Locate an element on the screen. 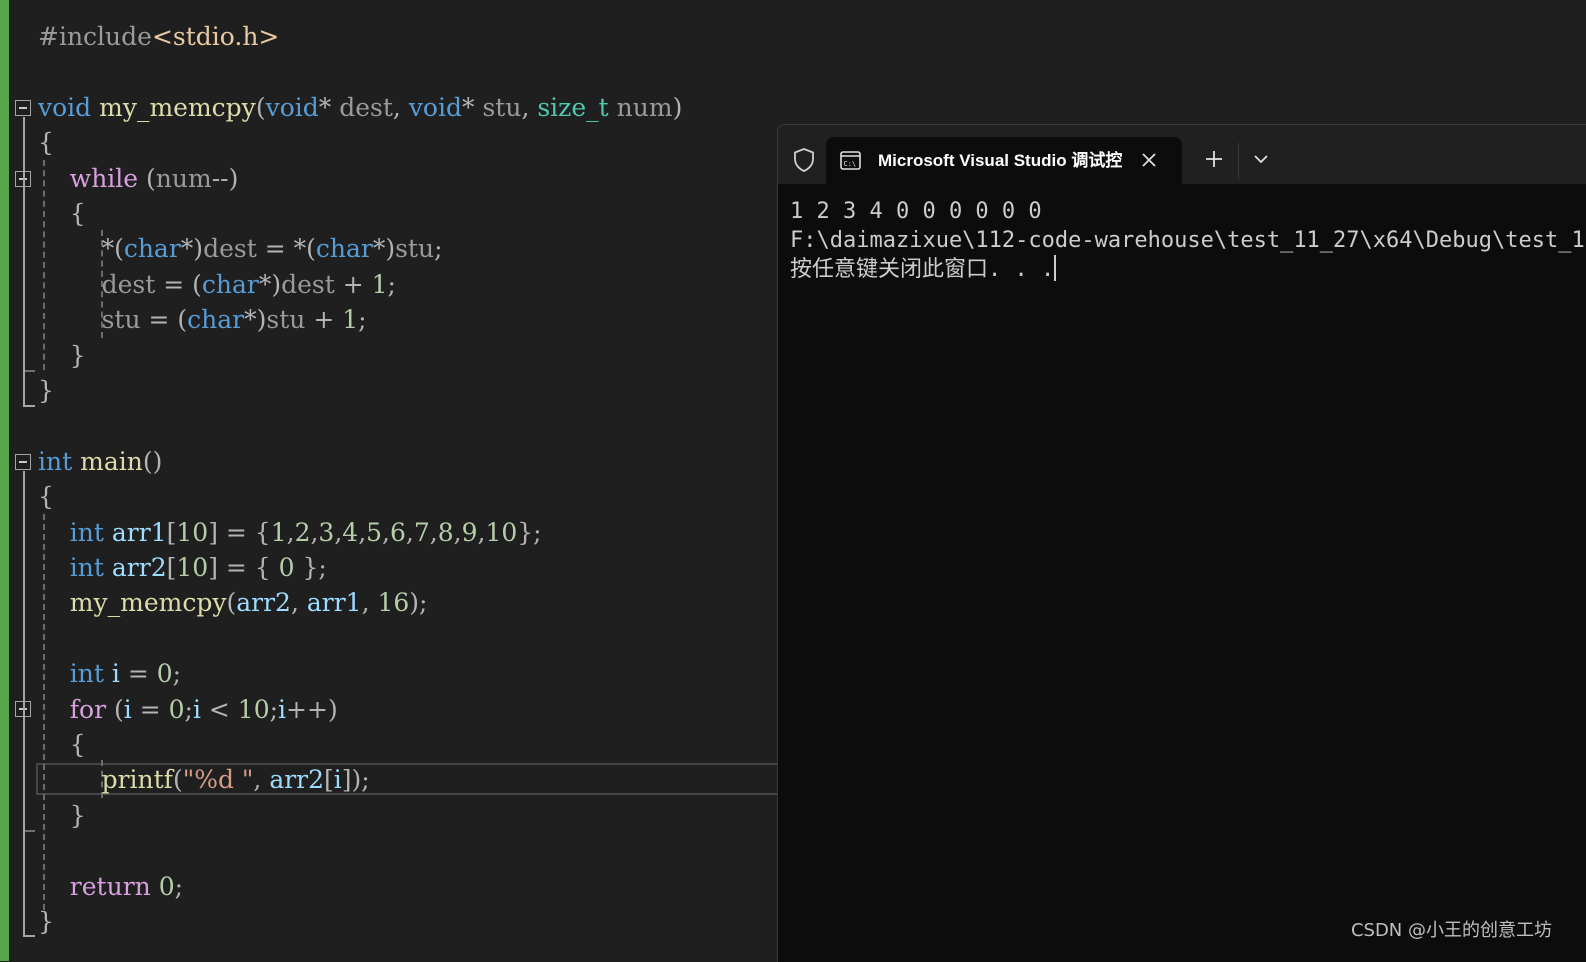 The image size is (1586, 962). code-token: main is located at coordinates (111, 461).